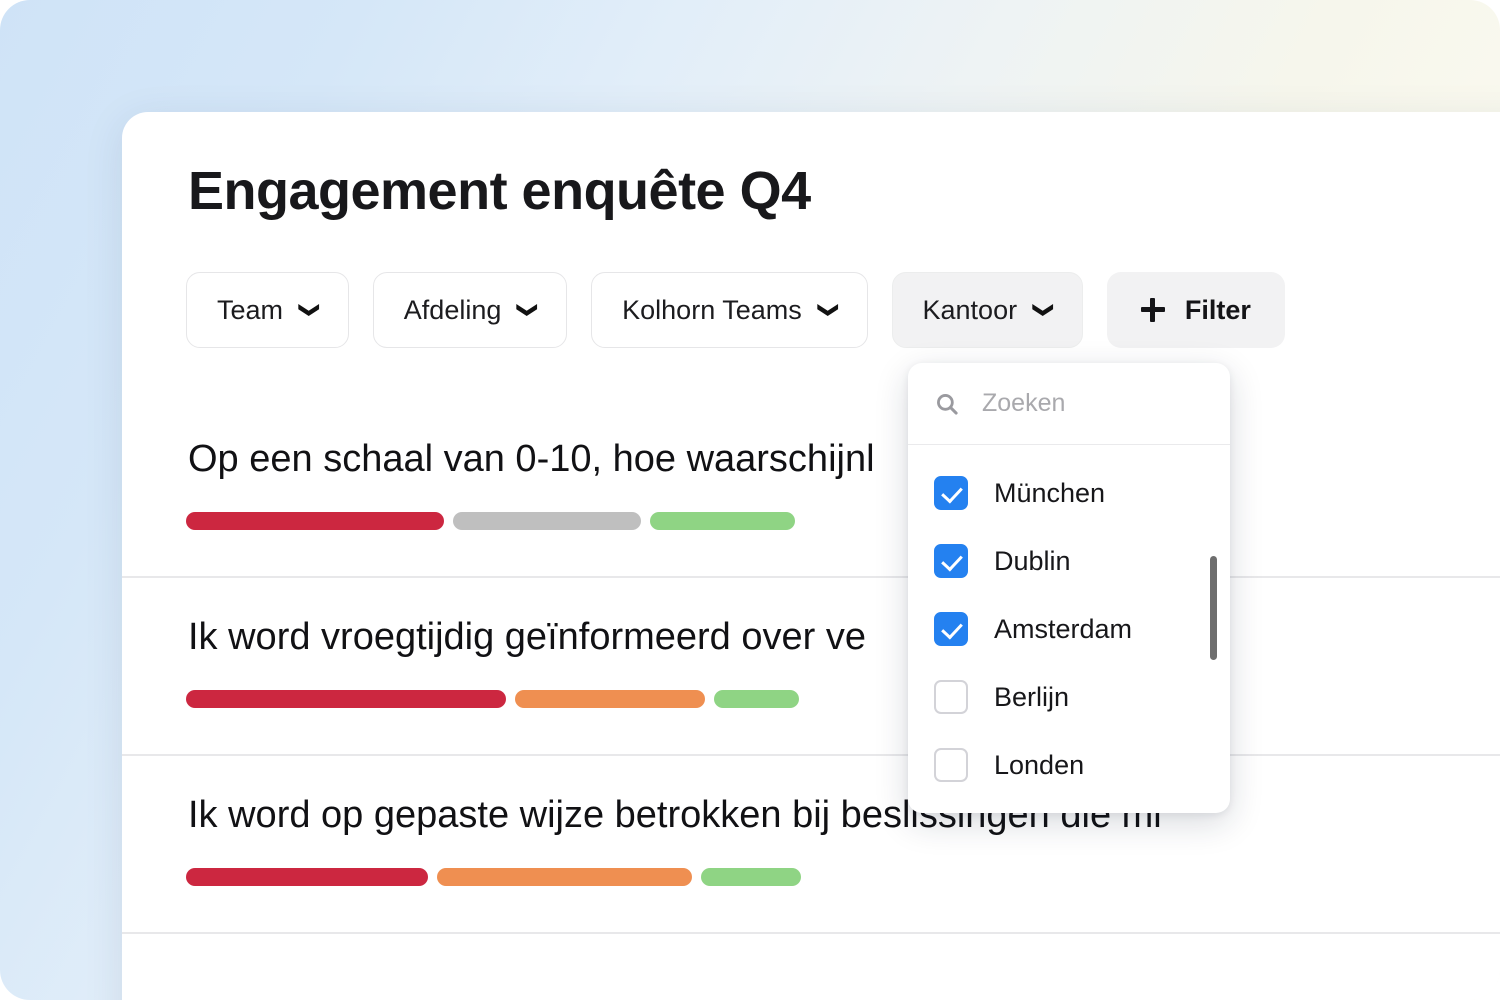 Image resolution: width=1500 pixels, height=1000 pixels. Describe the element at coordinates (452, 309) in the screenshot. I see `filter-chip-label: Afdeling` at that location.